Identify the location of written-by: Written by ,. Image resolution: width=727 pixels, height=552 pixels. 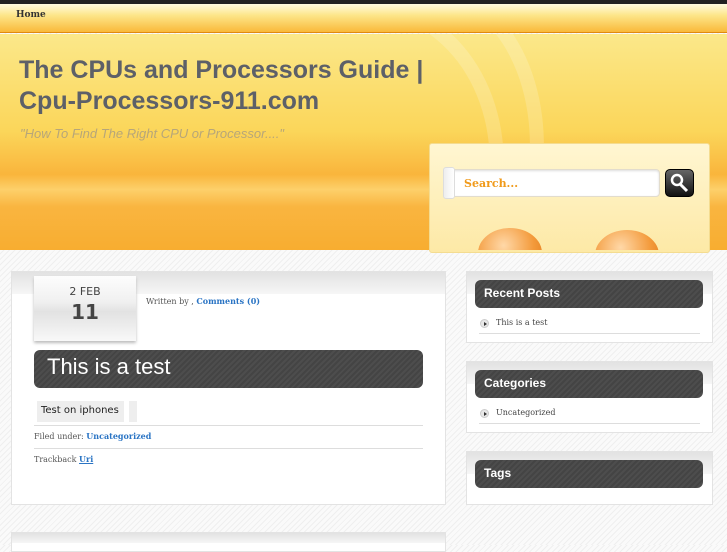
(170, 301).